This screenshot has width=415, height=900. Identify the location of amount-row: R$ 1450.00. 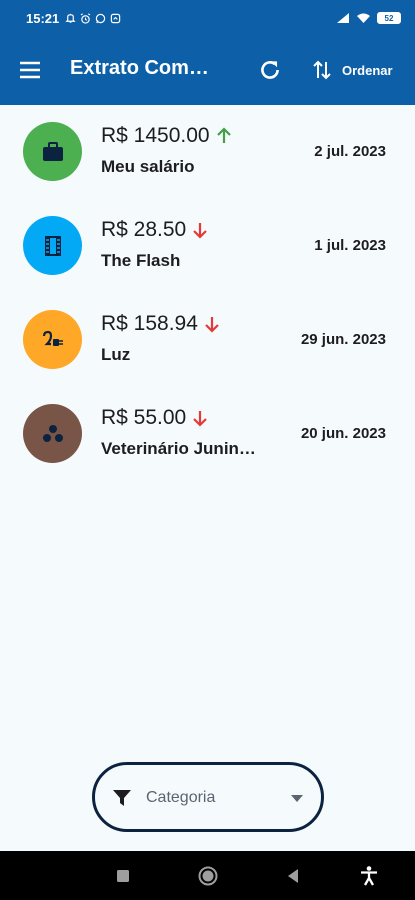
(167, 136).